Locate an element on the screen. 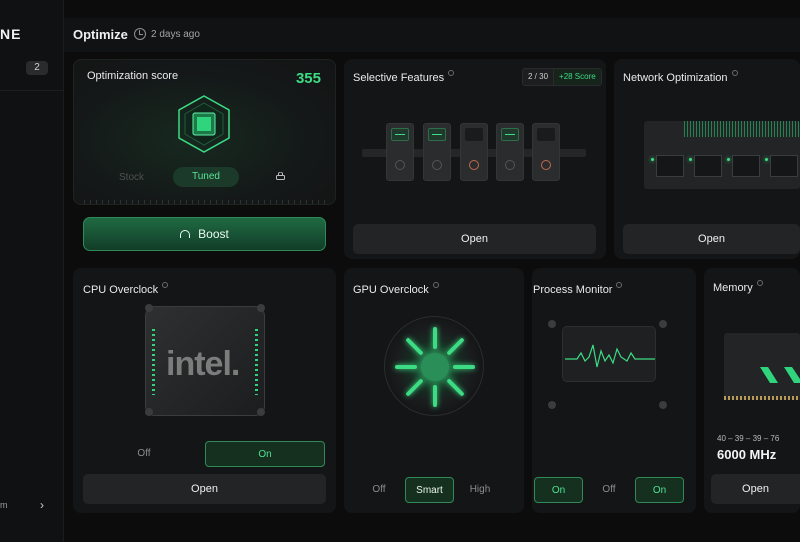 The height and width of the screenshot is (542, 800). process-monitor-title: Process Monitor is located at coordinates (578, 289).